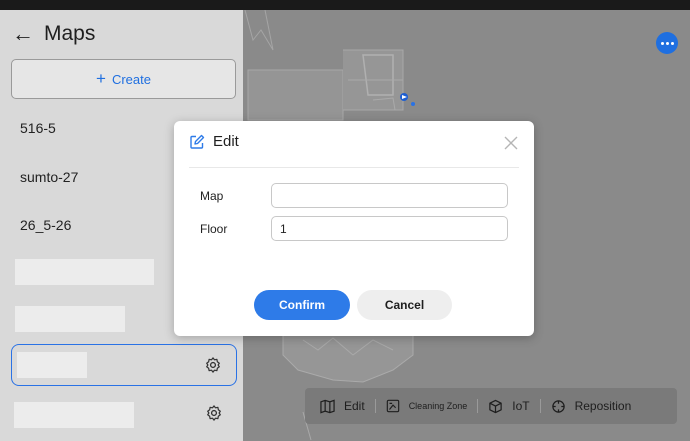 This screenshot has width=690, height=441. I want to click on confirm-button: Confirm, so click(302, 305).